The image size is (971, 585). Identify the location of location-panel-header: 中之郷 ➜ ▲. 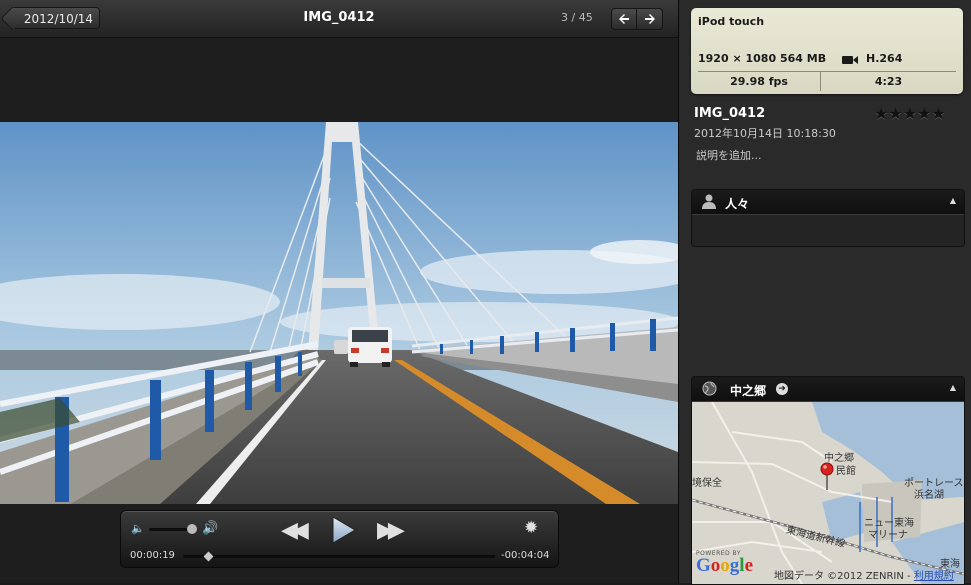
(828, 389).